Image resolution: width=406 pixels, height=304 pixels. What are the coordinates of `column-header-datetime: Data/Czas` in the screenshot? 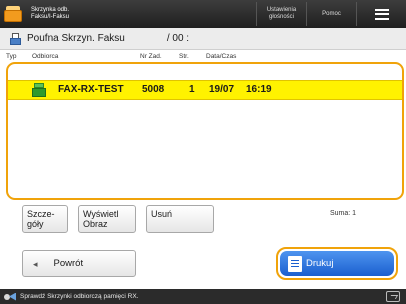 It's located at (221, 56).